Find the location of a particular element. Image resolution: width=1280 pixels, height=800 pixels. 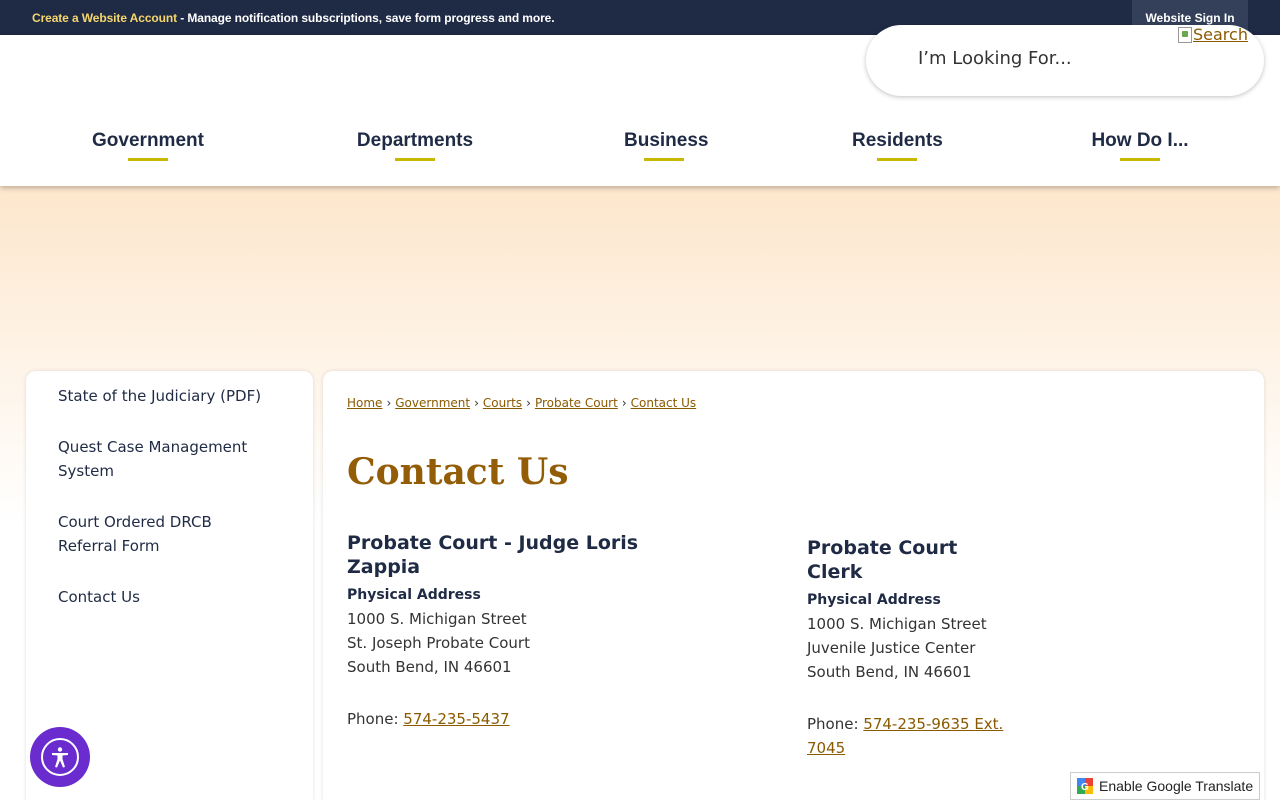

nav-residents: Residents is located at coordinates (897, 145).